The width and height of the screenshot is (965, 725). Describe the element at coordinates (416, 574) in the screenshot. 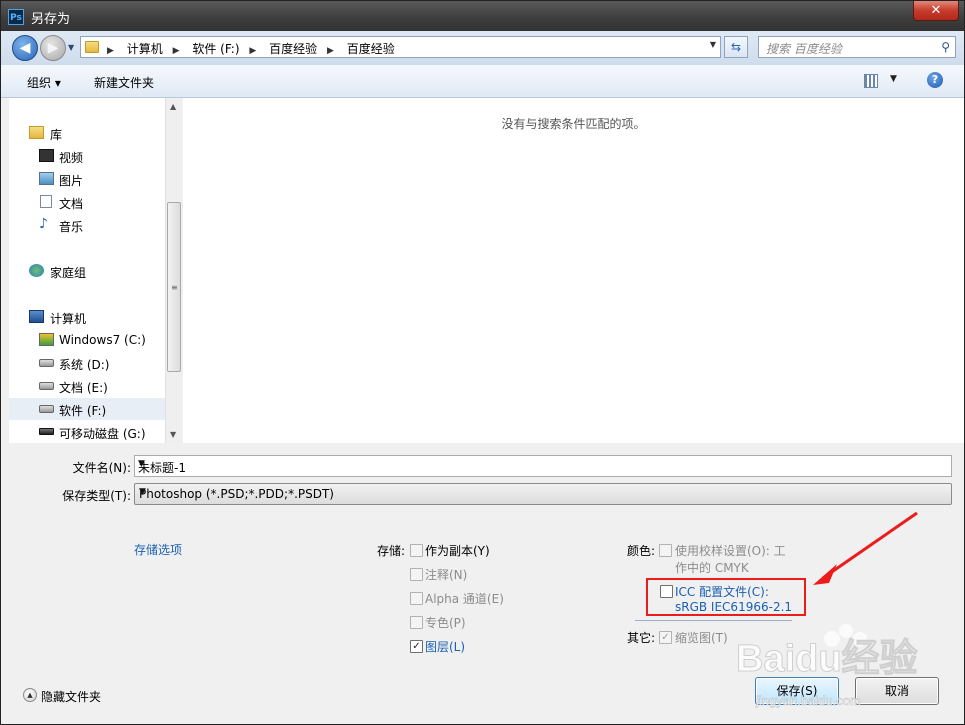

I see `notes-checkbox` at that location.